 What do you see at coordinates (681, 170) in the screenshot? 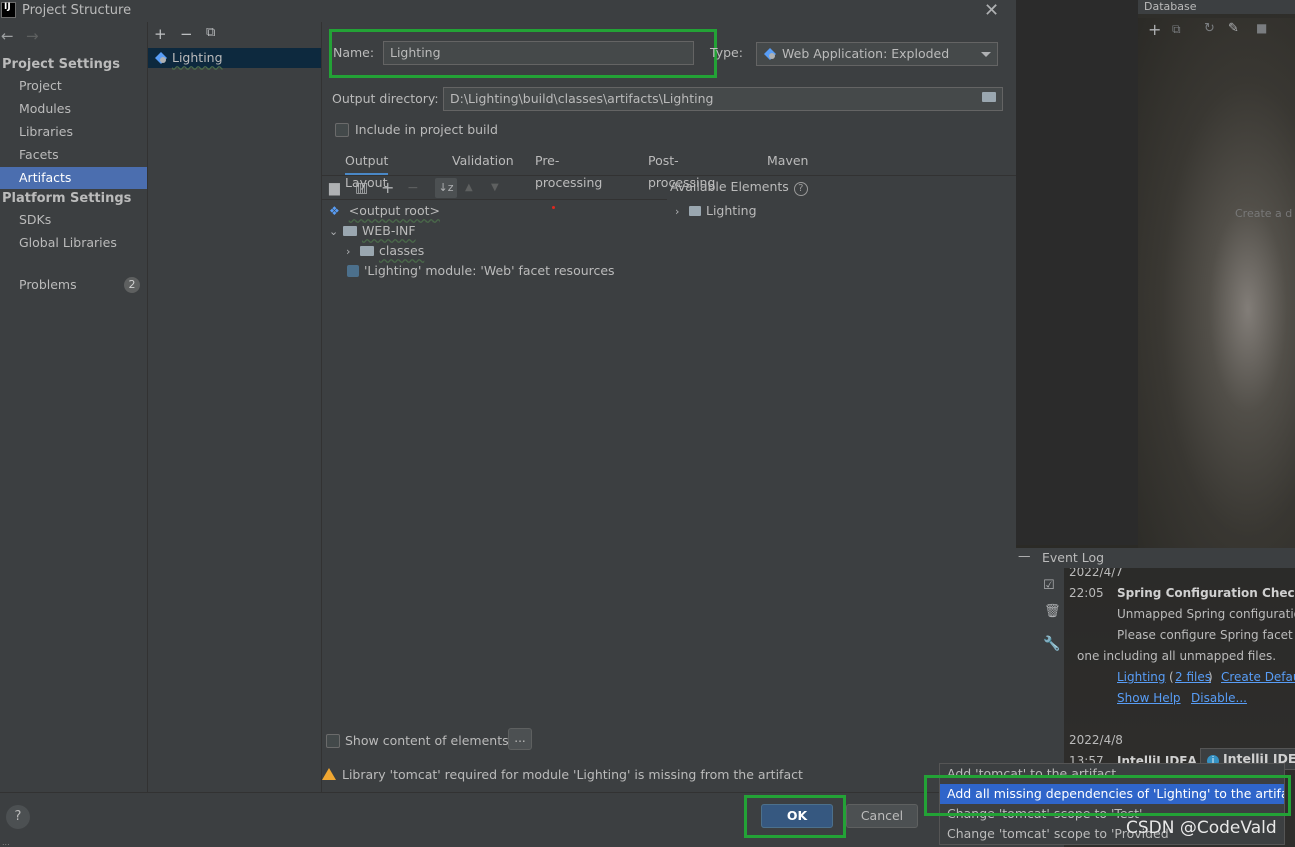
I see `tab-post-processing: Post-processing` at bounding box center [681, 170].